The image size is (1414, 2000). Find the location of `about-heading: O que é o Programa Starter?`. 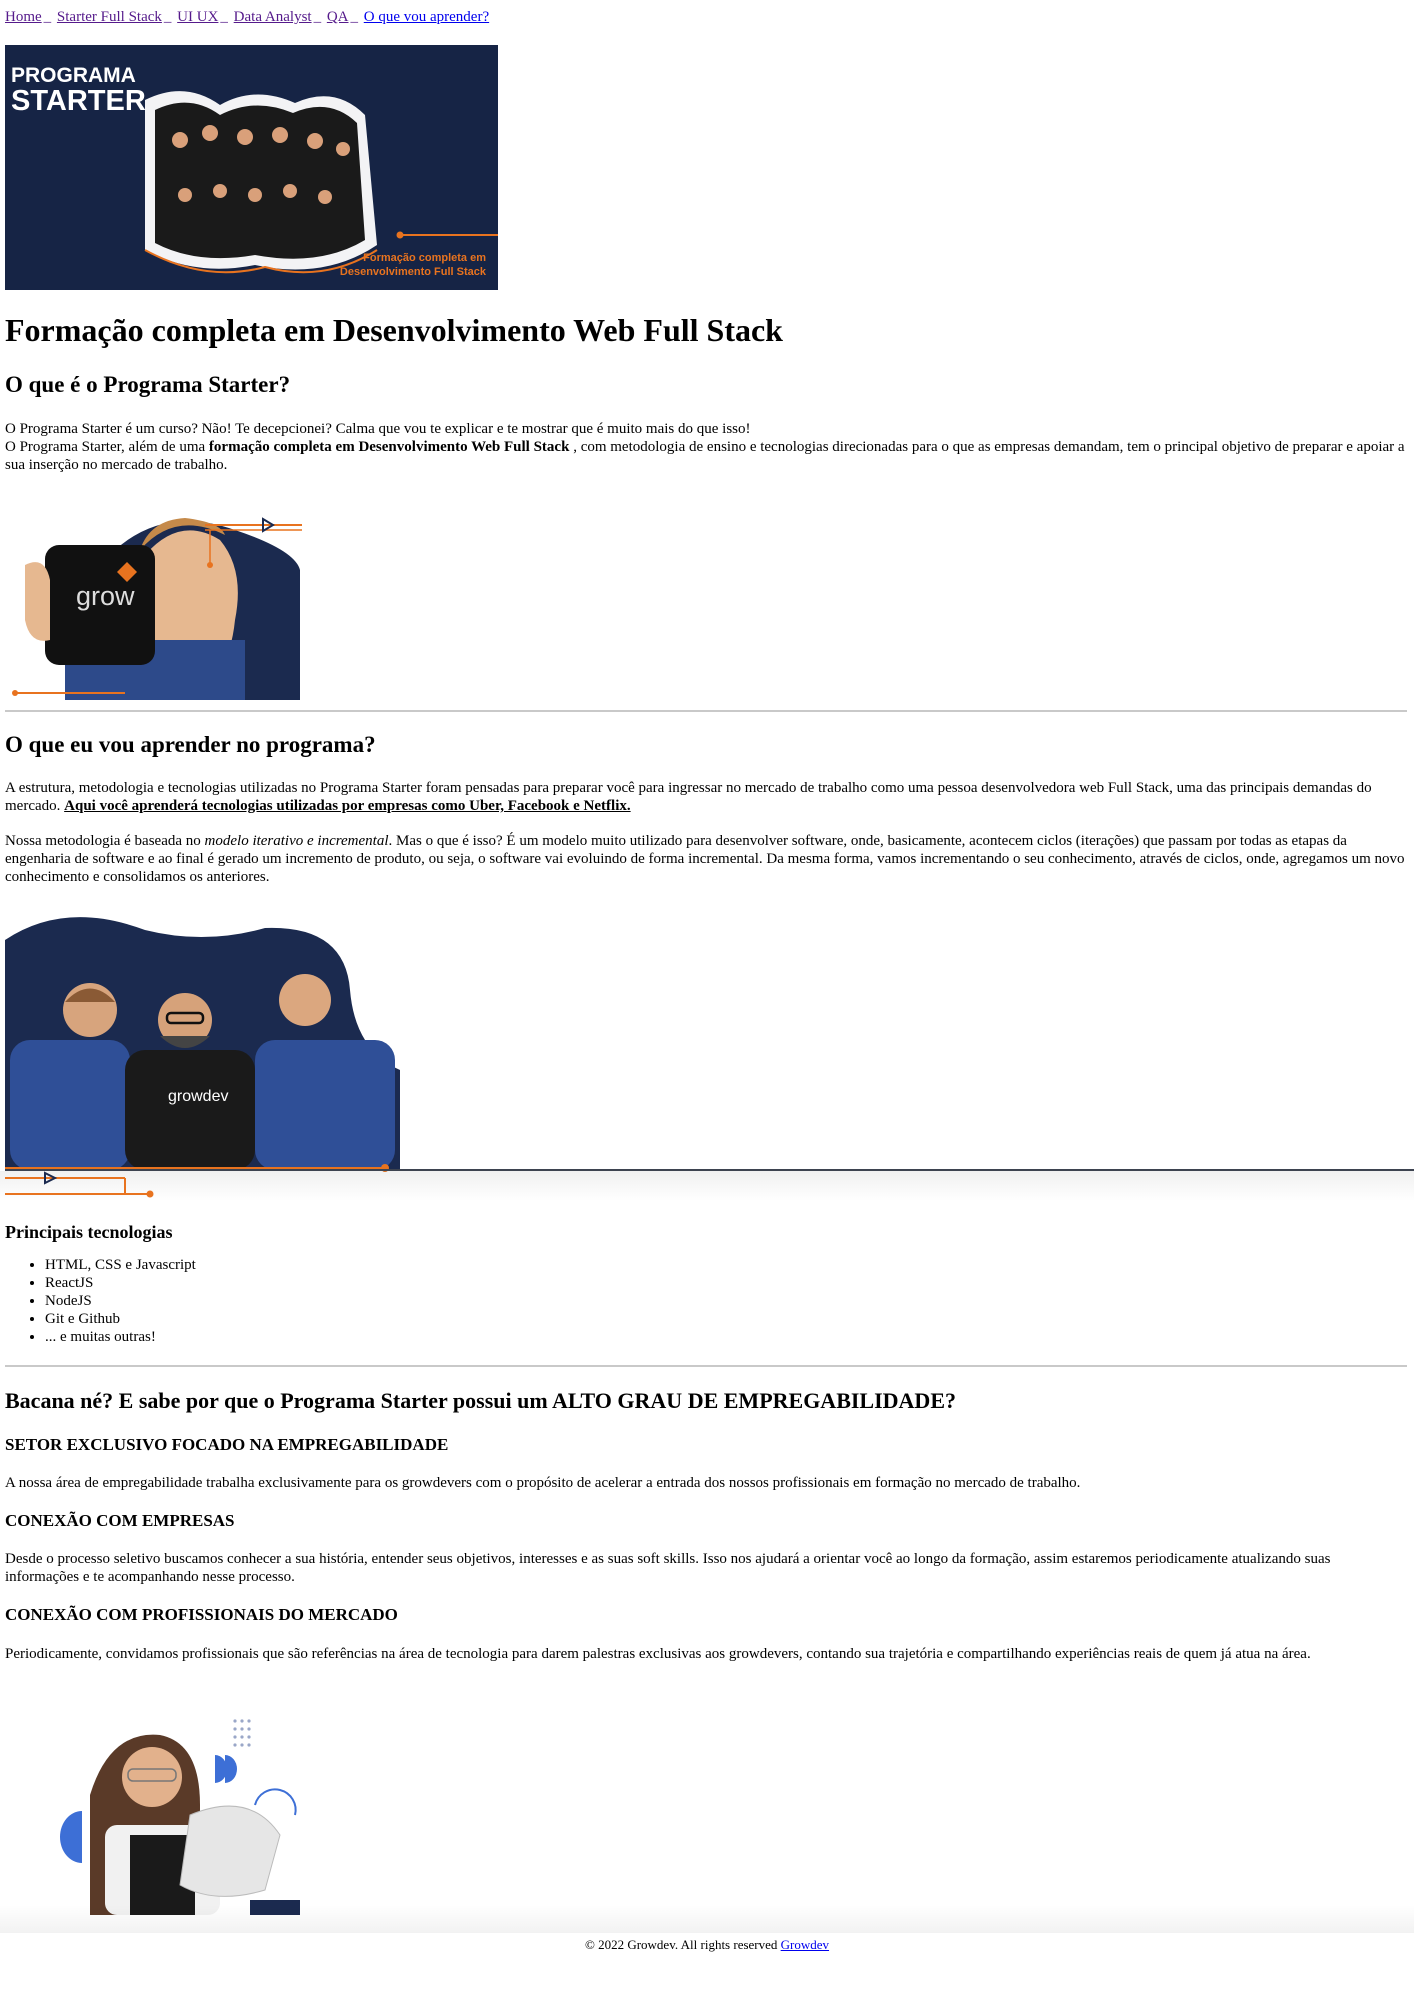

about-heading: O que é o Programa Starter? is located at coordinates (148, 384).